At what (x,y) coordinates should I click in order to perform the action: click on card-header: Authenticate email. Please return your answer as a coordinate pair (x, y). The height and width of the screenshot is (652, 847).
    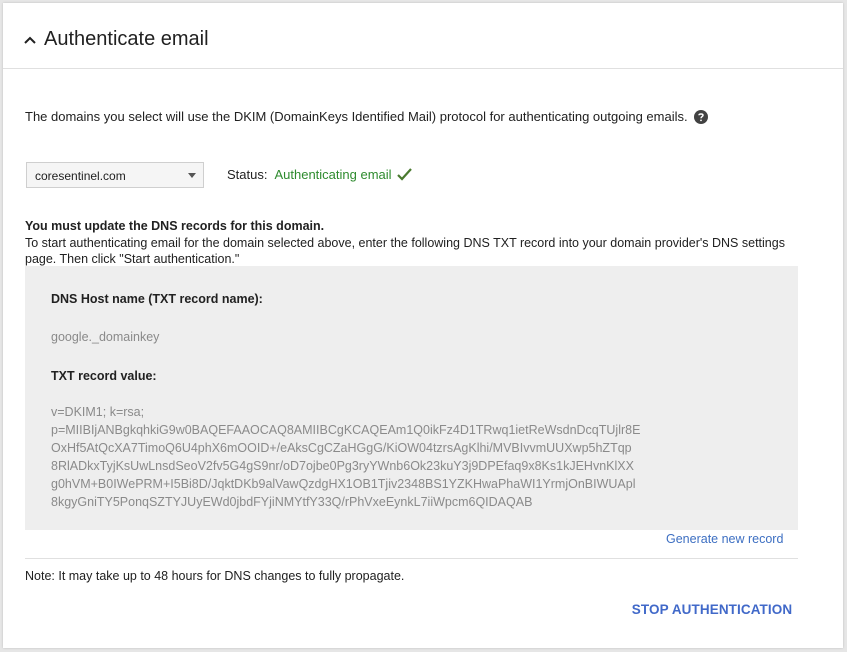
    Looking at the image, I should click on (423, 36).